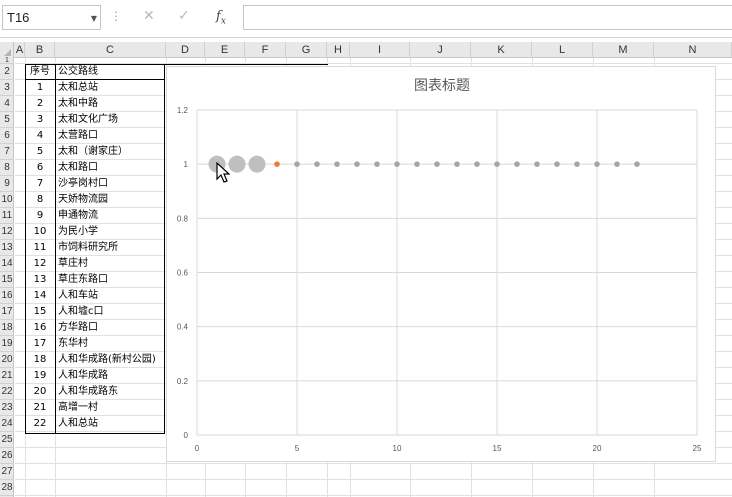 This screenshot has width=732, height=497. What do you see at coordinates (7, 72) in the screenshot?
I see `row-header-2: 2` at bounding box center [7, 72].